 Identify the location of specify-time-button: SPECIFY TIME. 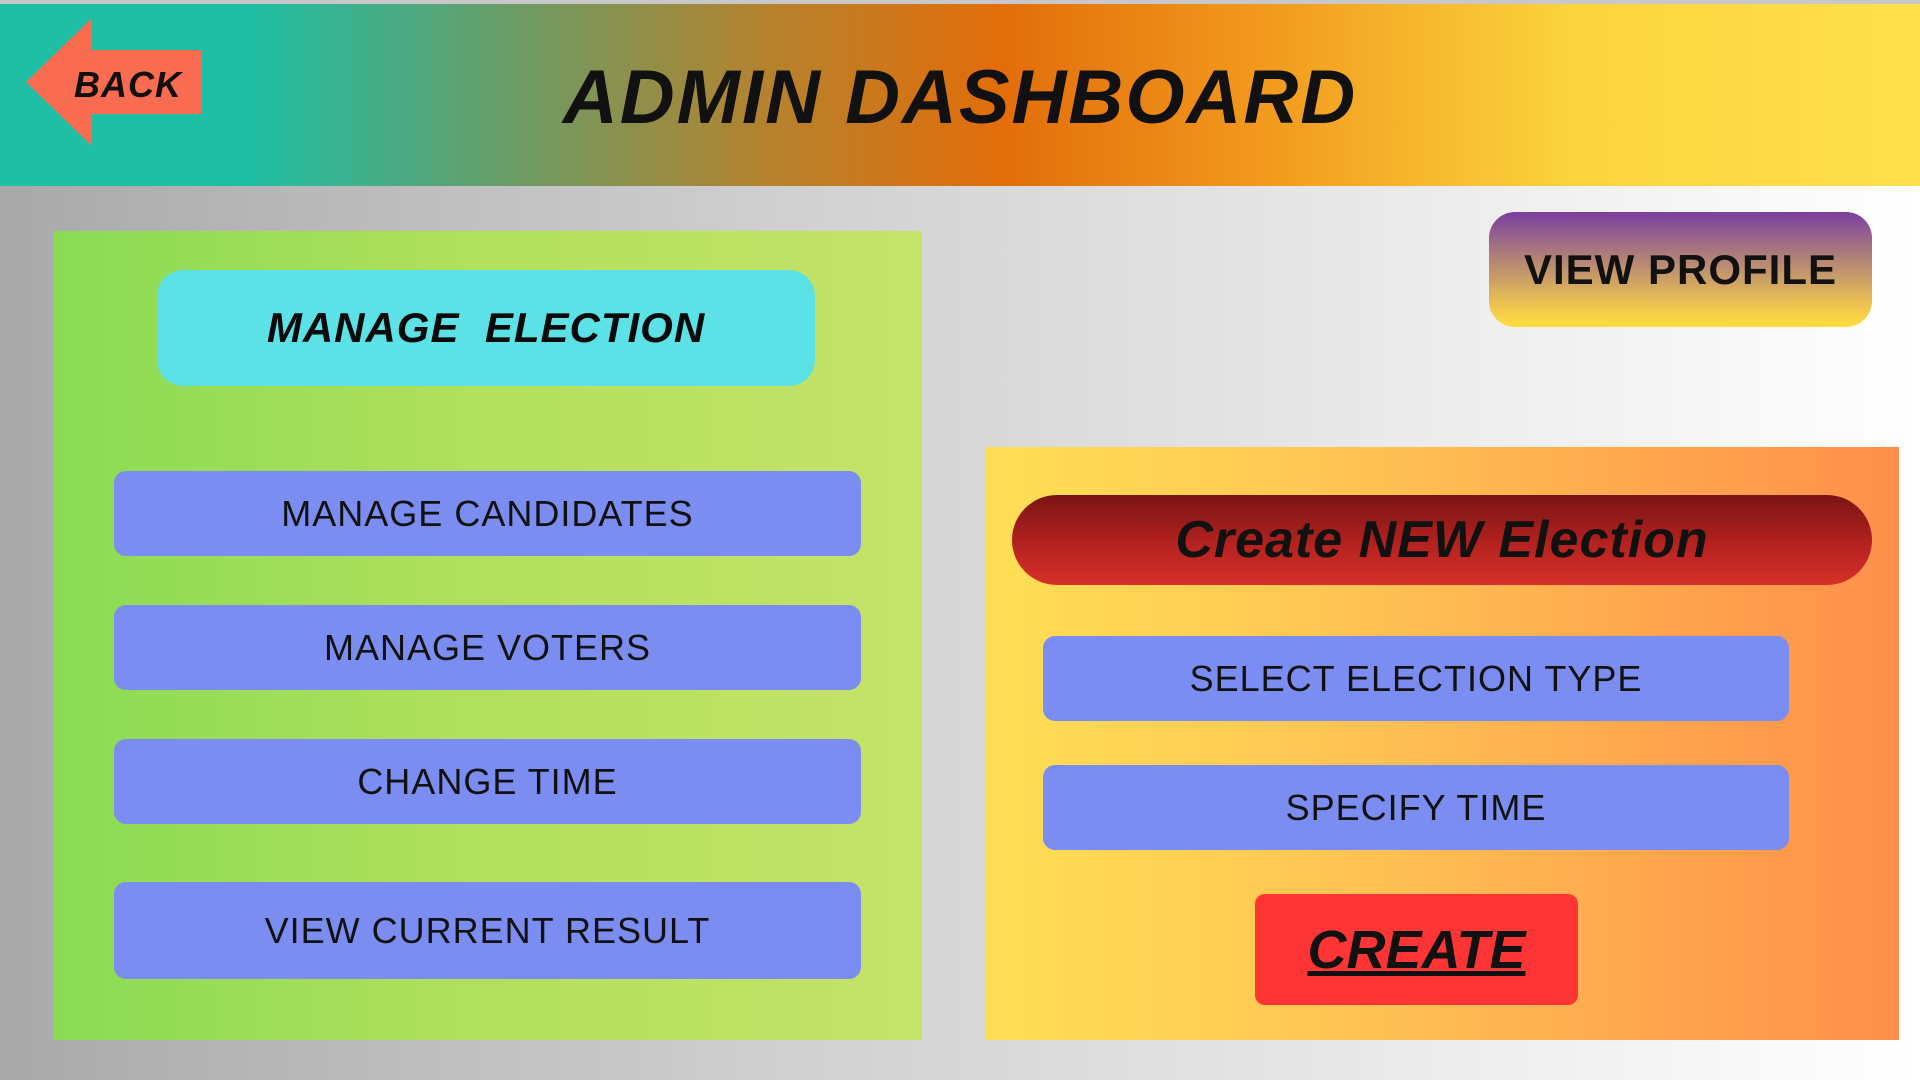
(1416, 807).